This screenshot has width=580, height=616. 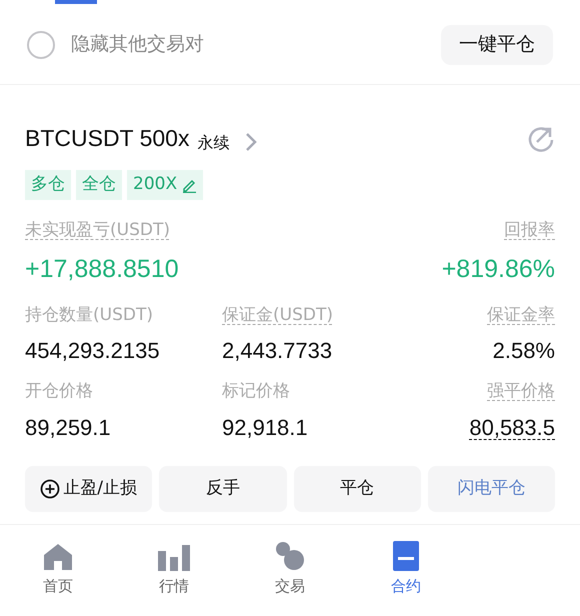 What do you see at coordinates (529, 230) in the screenshot?
I see `roe-label: 回报率` at bounding box center [529, 230].